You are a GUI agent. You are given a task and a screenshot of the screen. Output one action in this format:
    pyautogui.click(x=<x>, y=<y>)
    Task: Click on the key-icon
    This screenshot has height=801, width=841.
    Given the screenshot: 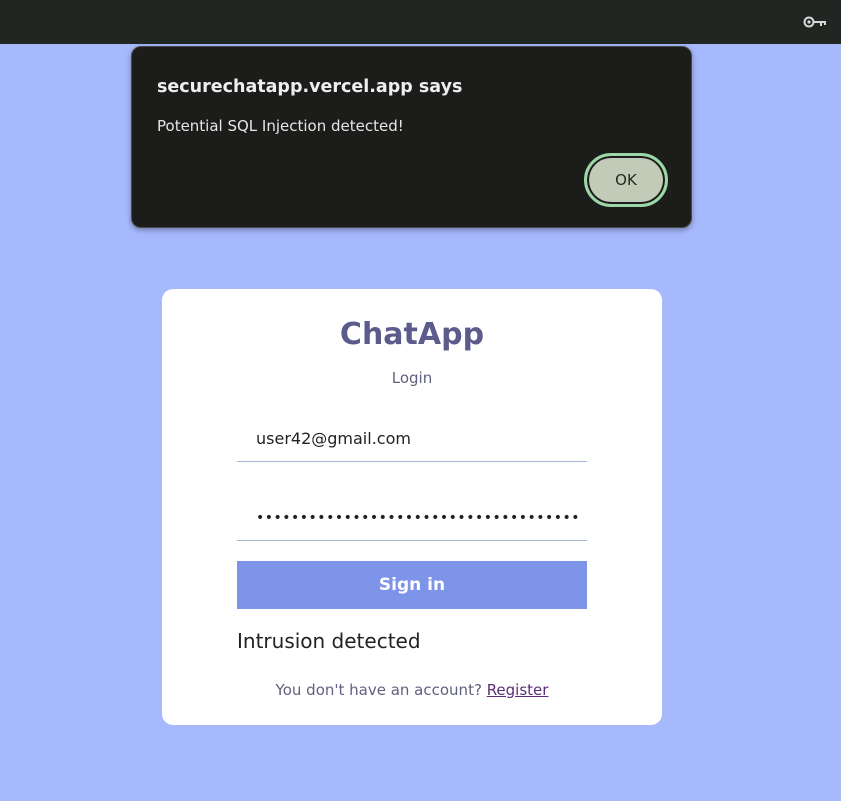 What is the action you would take?
    pyautogui.click(x=815, y=22)
    